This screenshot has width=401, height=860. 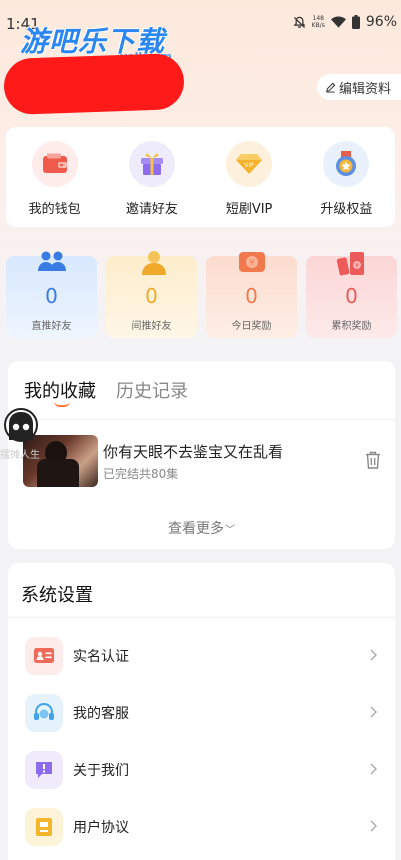 I want to click on coin-card-icon: ¥, so click(x=252, y=264).